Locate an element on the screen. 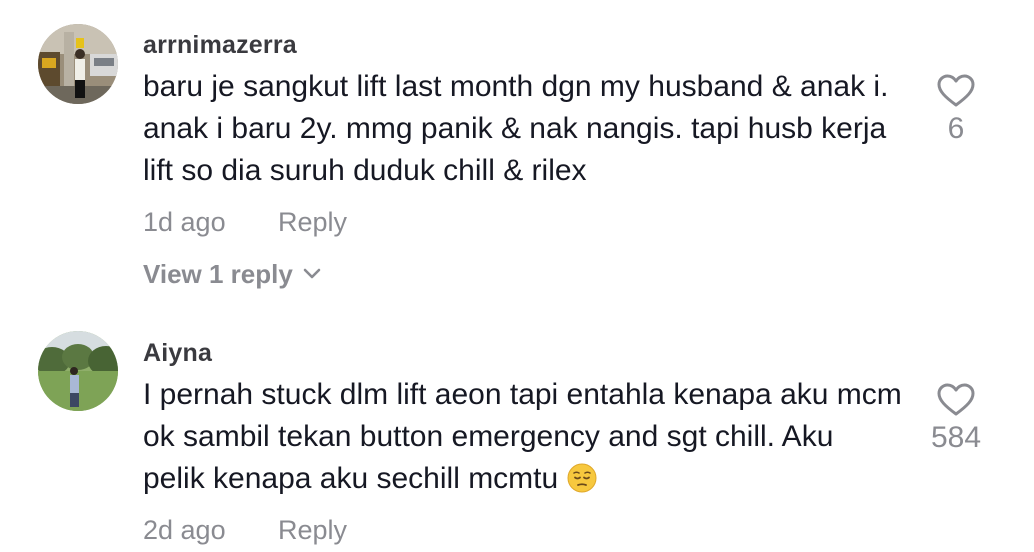  comment-meta: 1d ago Reply is located at coordinates (245, 222).